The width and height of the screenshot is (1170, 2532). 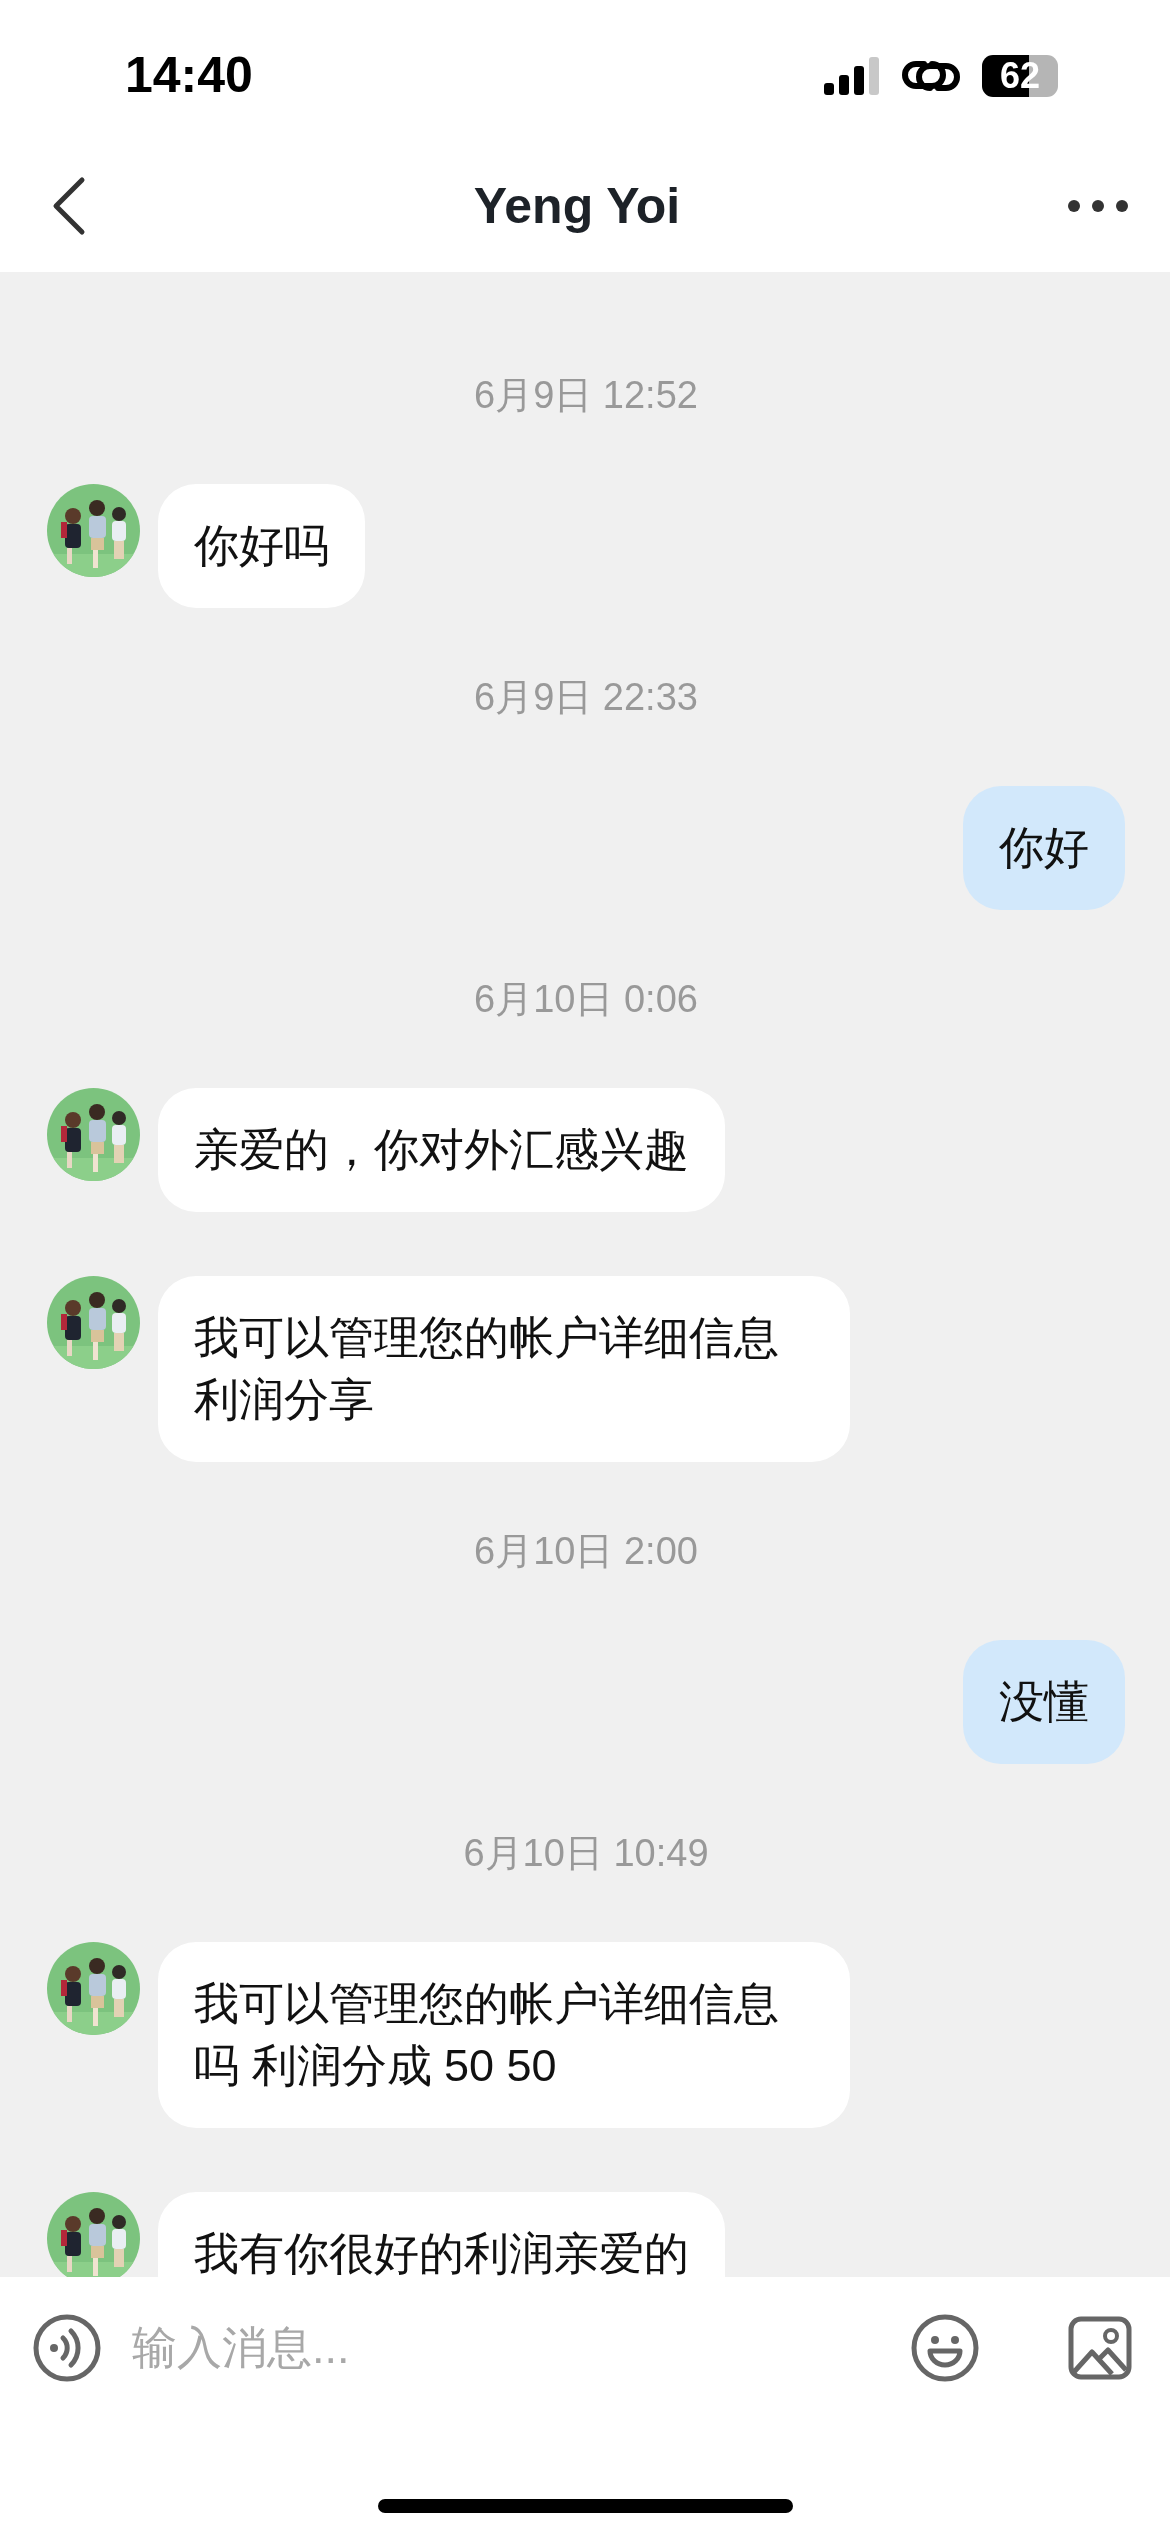 I want to click on message-bubble: 我可以管理您的帐户详细信息吗 利润分成 50 50, so click(x=504, y=2035).